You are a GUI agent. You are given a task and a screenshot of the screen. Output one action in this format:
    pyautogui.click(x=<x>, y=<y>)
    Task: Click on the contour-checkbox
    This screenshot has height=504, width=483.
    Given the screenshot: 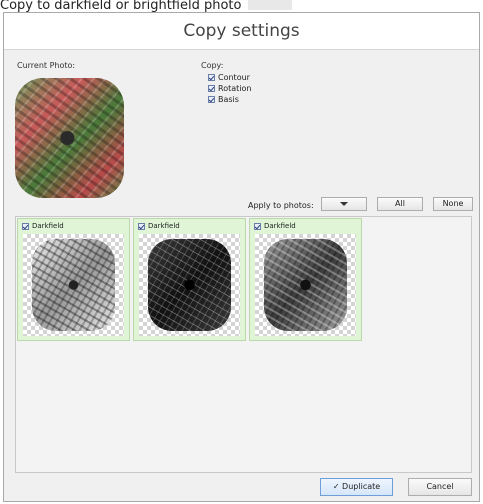 What is the action you would take?
    pyautogui.click(x=211, y=77)
    